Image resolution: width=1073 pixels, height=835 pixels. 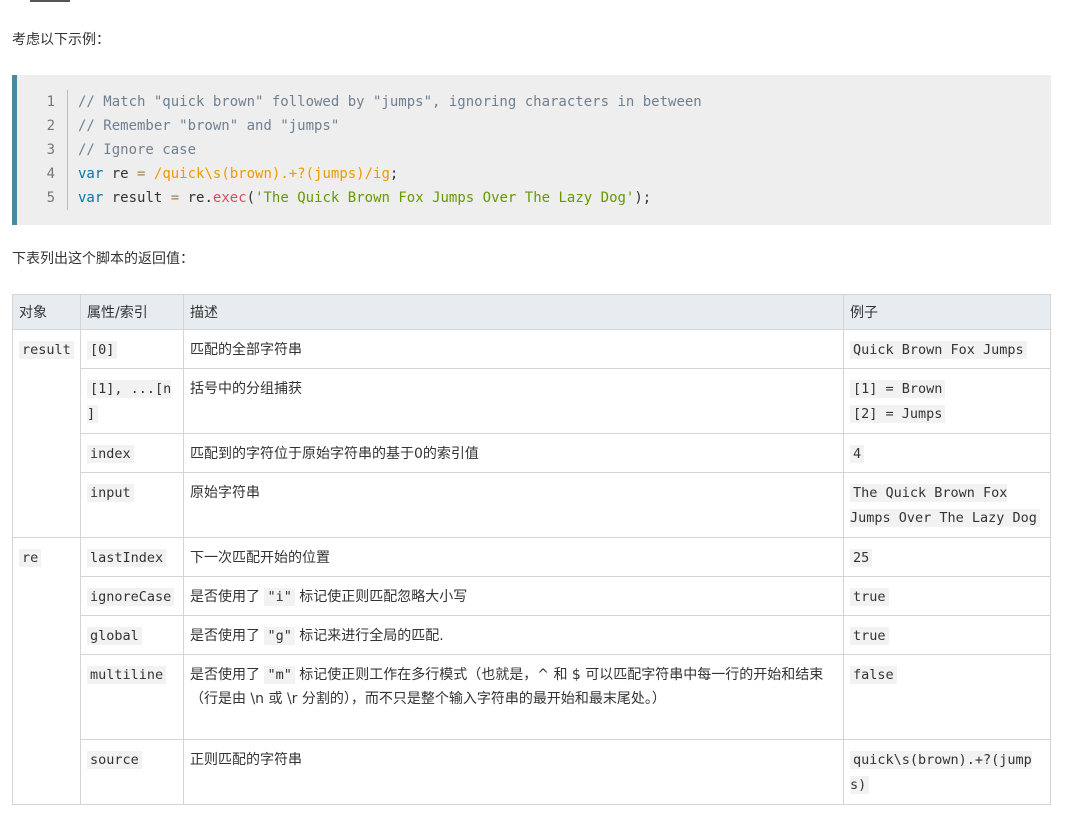 I want to click on code-line: 4 var re = /quick\s(brown).+?(jumps)/ig;, so click(x=534, y=174).